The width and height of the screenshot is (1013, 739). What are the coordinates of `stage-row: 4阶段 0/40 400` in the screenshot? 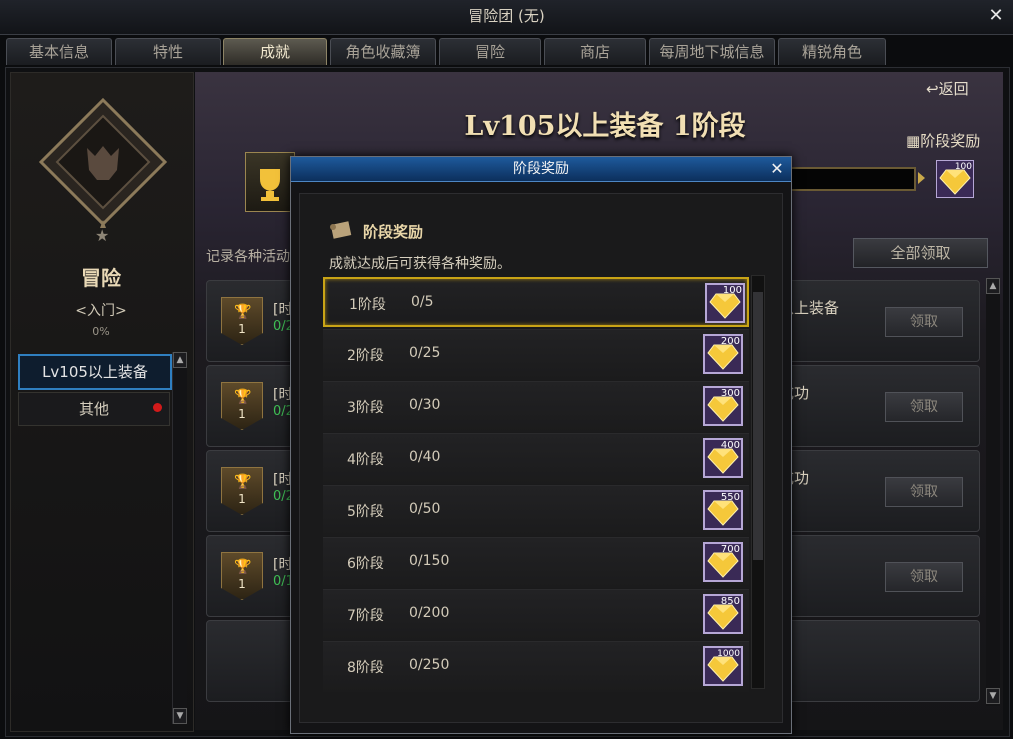 It's located at (536, 458).